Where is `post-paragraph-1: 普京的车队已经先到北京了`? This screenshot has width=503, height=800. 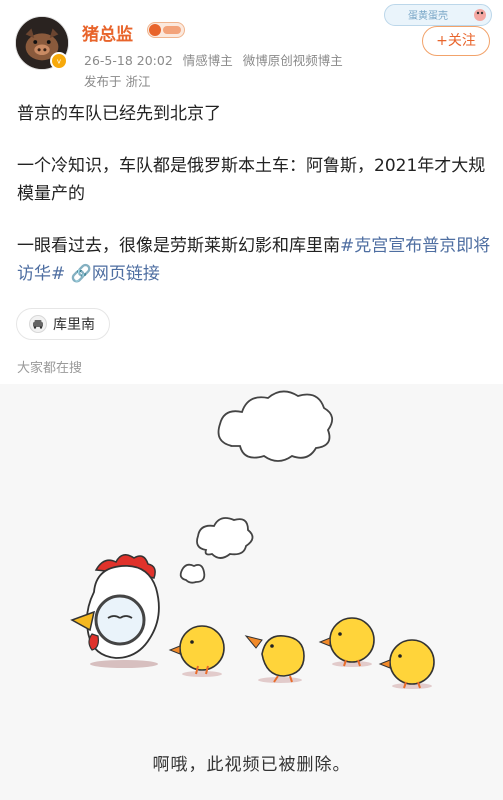 post-paragraph-1: 普京的车队已经先到北京了 is located at coordinates (119, 114).